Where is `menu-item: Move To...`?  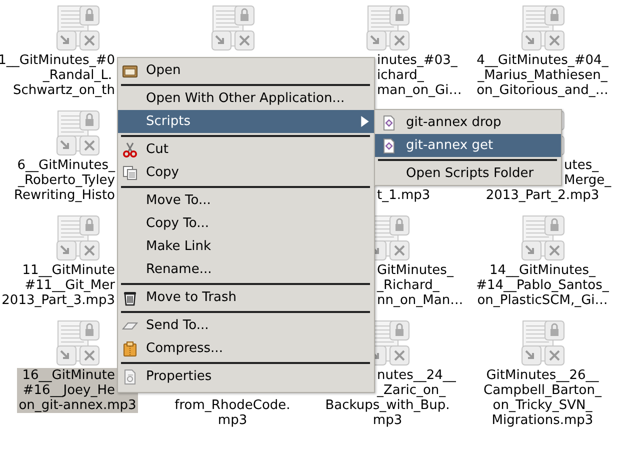
menu-item: Move To... is located at coordinates (246, 200).